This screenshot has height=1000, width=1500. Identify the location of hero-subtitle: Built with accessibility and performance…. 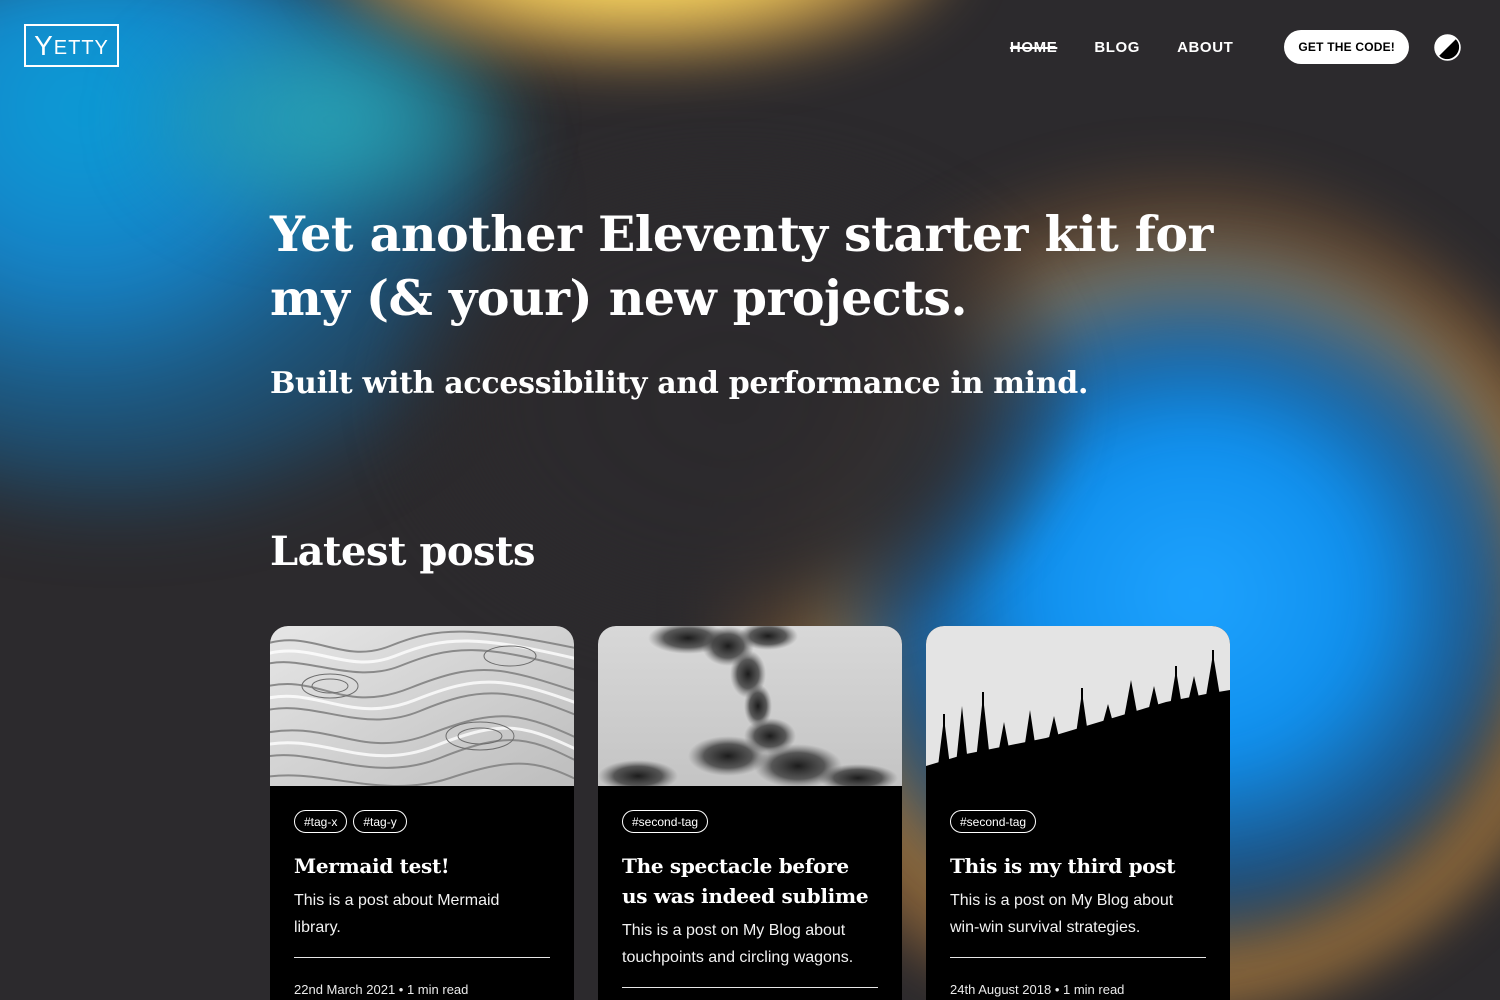
(679, 383).